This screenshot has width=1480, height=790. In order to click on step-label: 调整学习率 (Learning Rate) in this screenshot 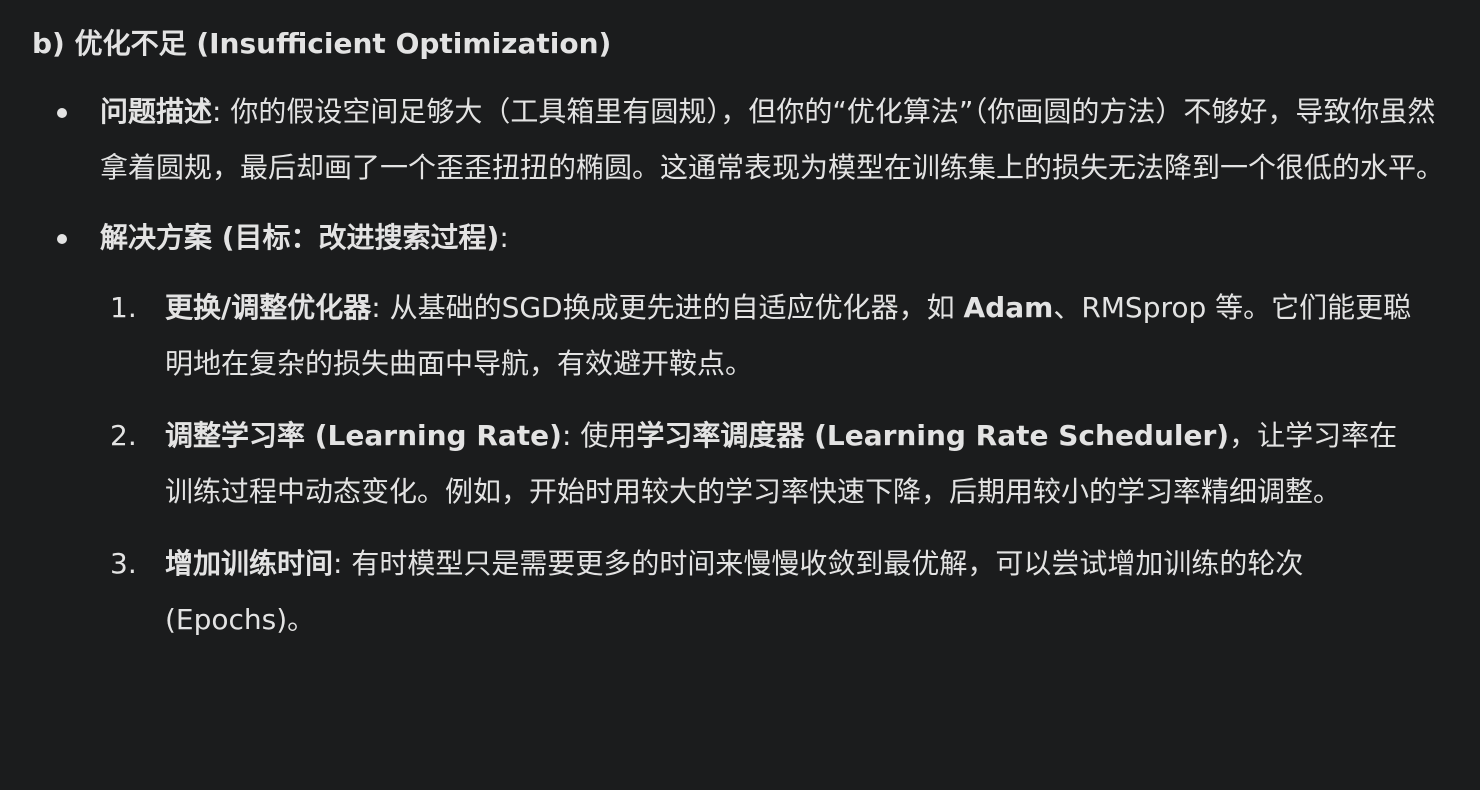, I will do `click(363, 435)`.